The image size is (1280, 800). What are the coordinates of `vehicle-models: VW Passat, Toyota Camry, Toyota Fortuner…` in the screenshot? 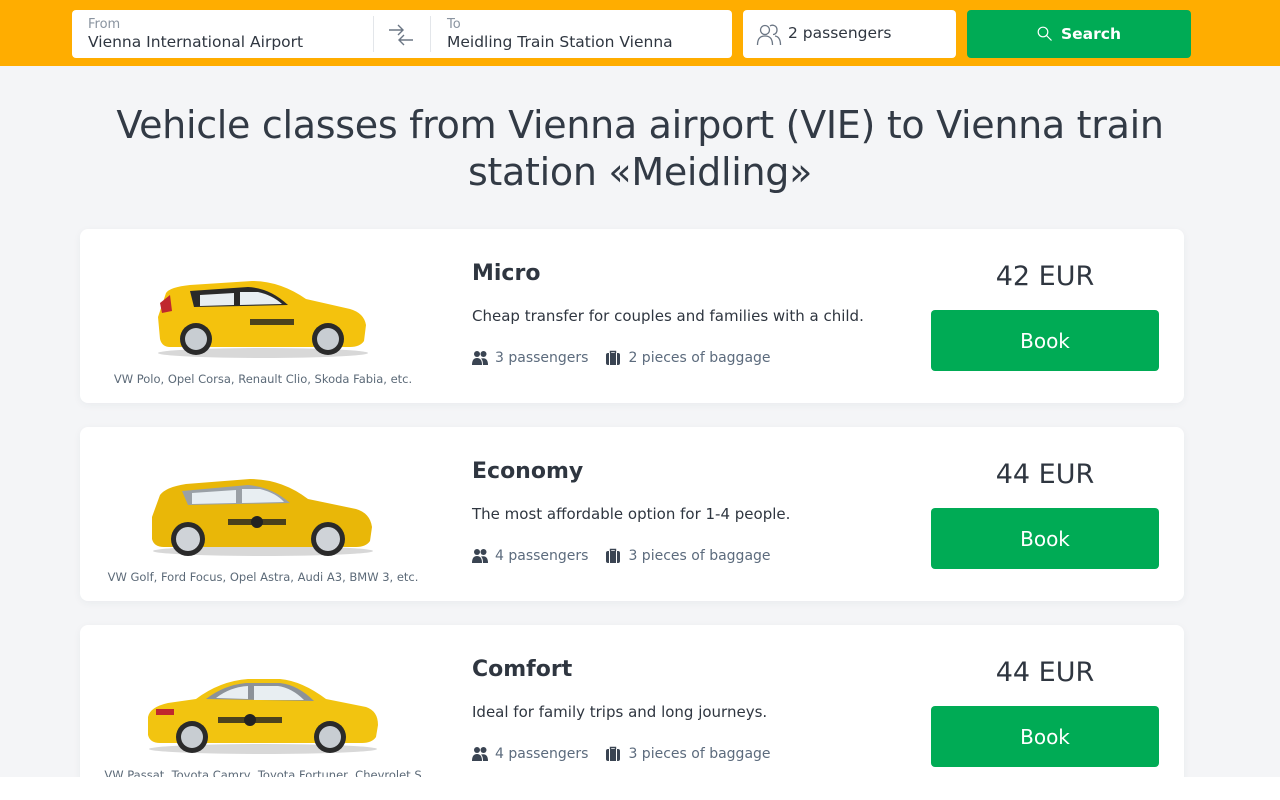 It's located at (263, 772).